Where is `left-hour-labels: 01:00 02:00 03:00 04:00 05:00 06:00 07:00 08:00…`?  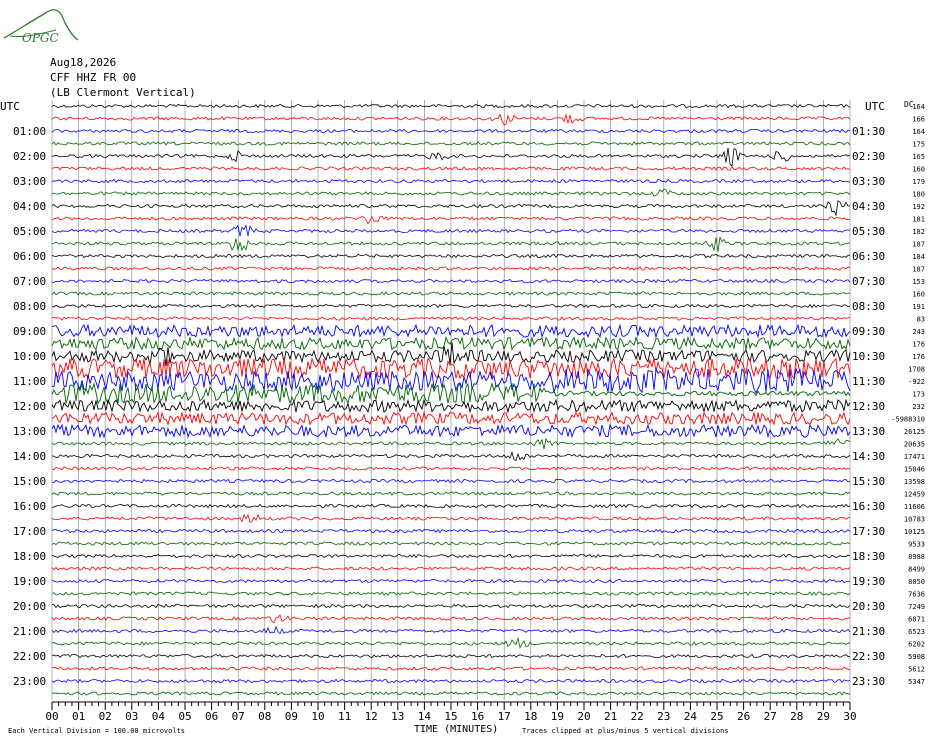 left-hour-labels: 01:00 02:00 03:00 04:00 05:00 06:00 07:00 08:00… is located at coordinates (29, 406).